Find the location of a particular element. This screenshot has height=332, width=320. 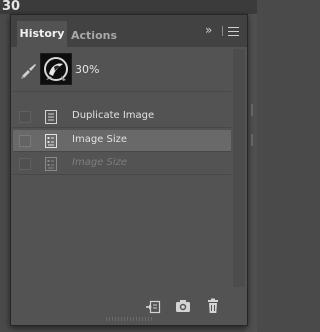

collapse-panels-icon: » is located at coordinates (209, 30).